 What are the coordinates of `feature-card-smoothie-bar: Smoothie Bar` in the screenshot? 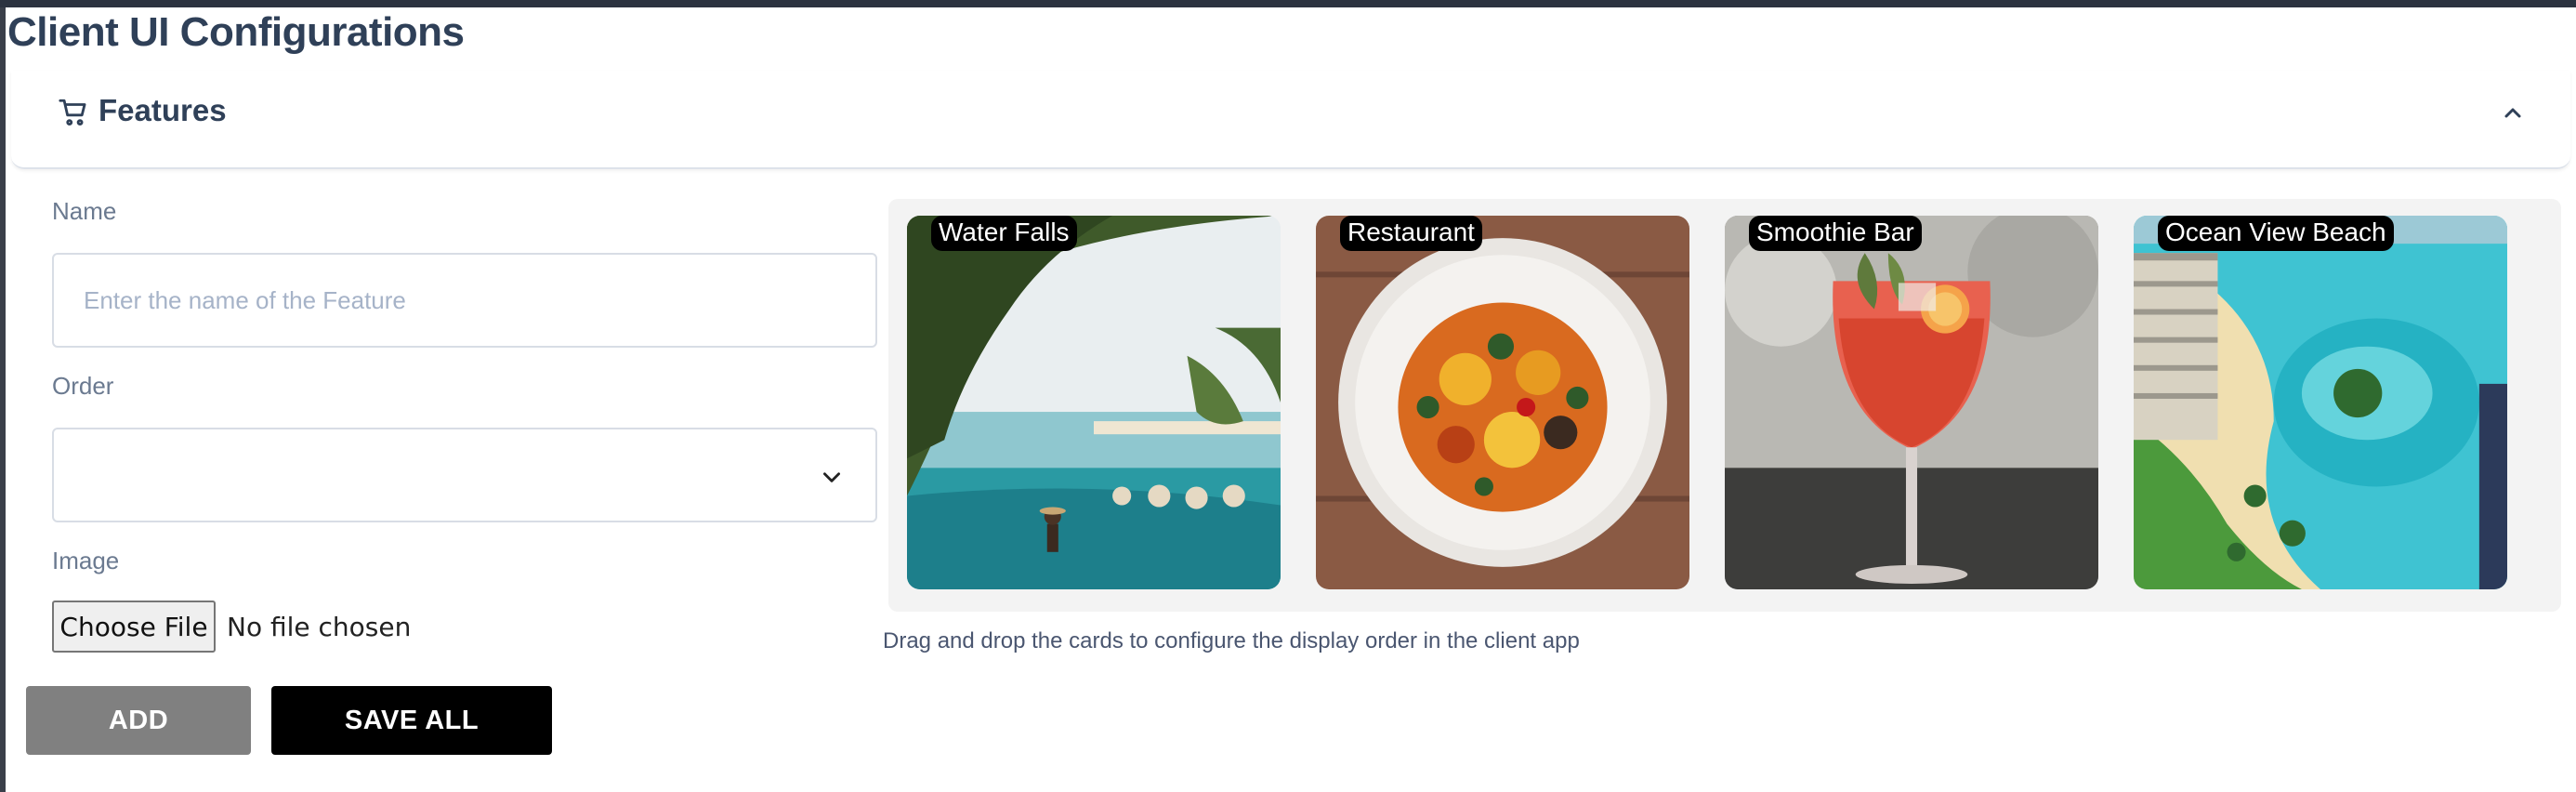 It's located at (1911, 402).